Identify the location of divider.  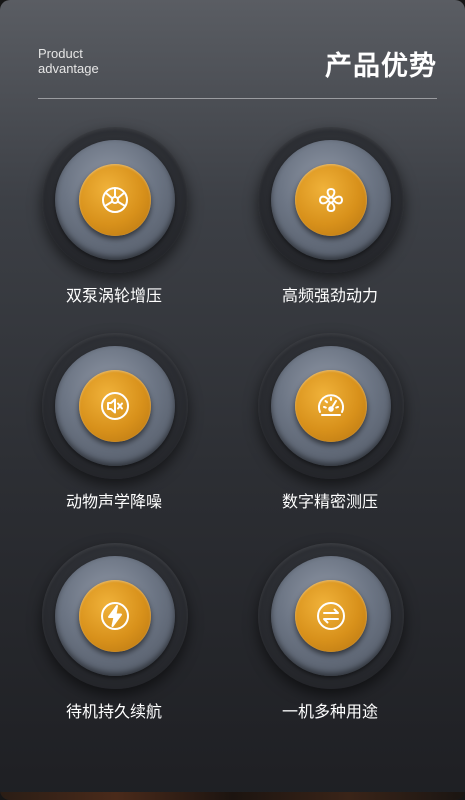
(237, 98).